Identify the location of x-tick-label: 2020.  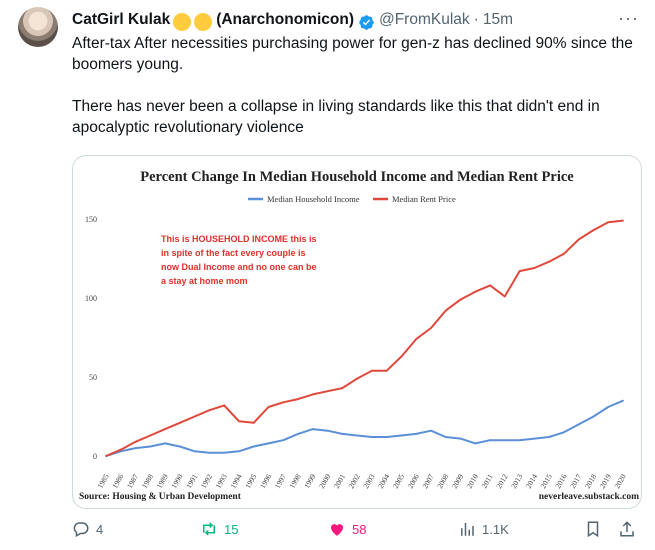
(619, 481).